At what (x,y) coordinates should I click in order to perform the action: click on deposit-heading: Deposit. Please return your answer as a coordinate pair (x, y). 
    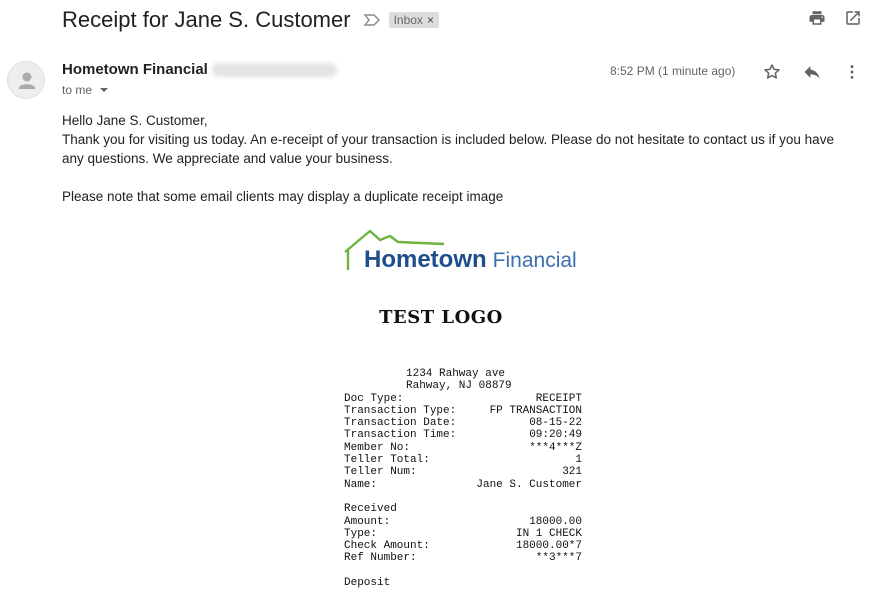
    Looking at the image, I should click on (367, 583).